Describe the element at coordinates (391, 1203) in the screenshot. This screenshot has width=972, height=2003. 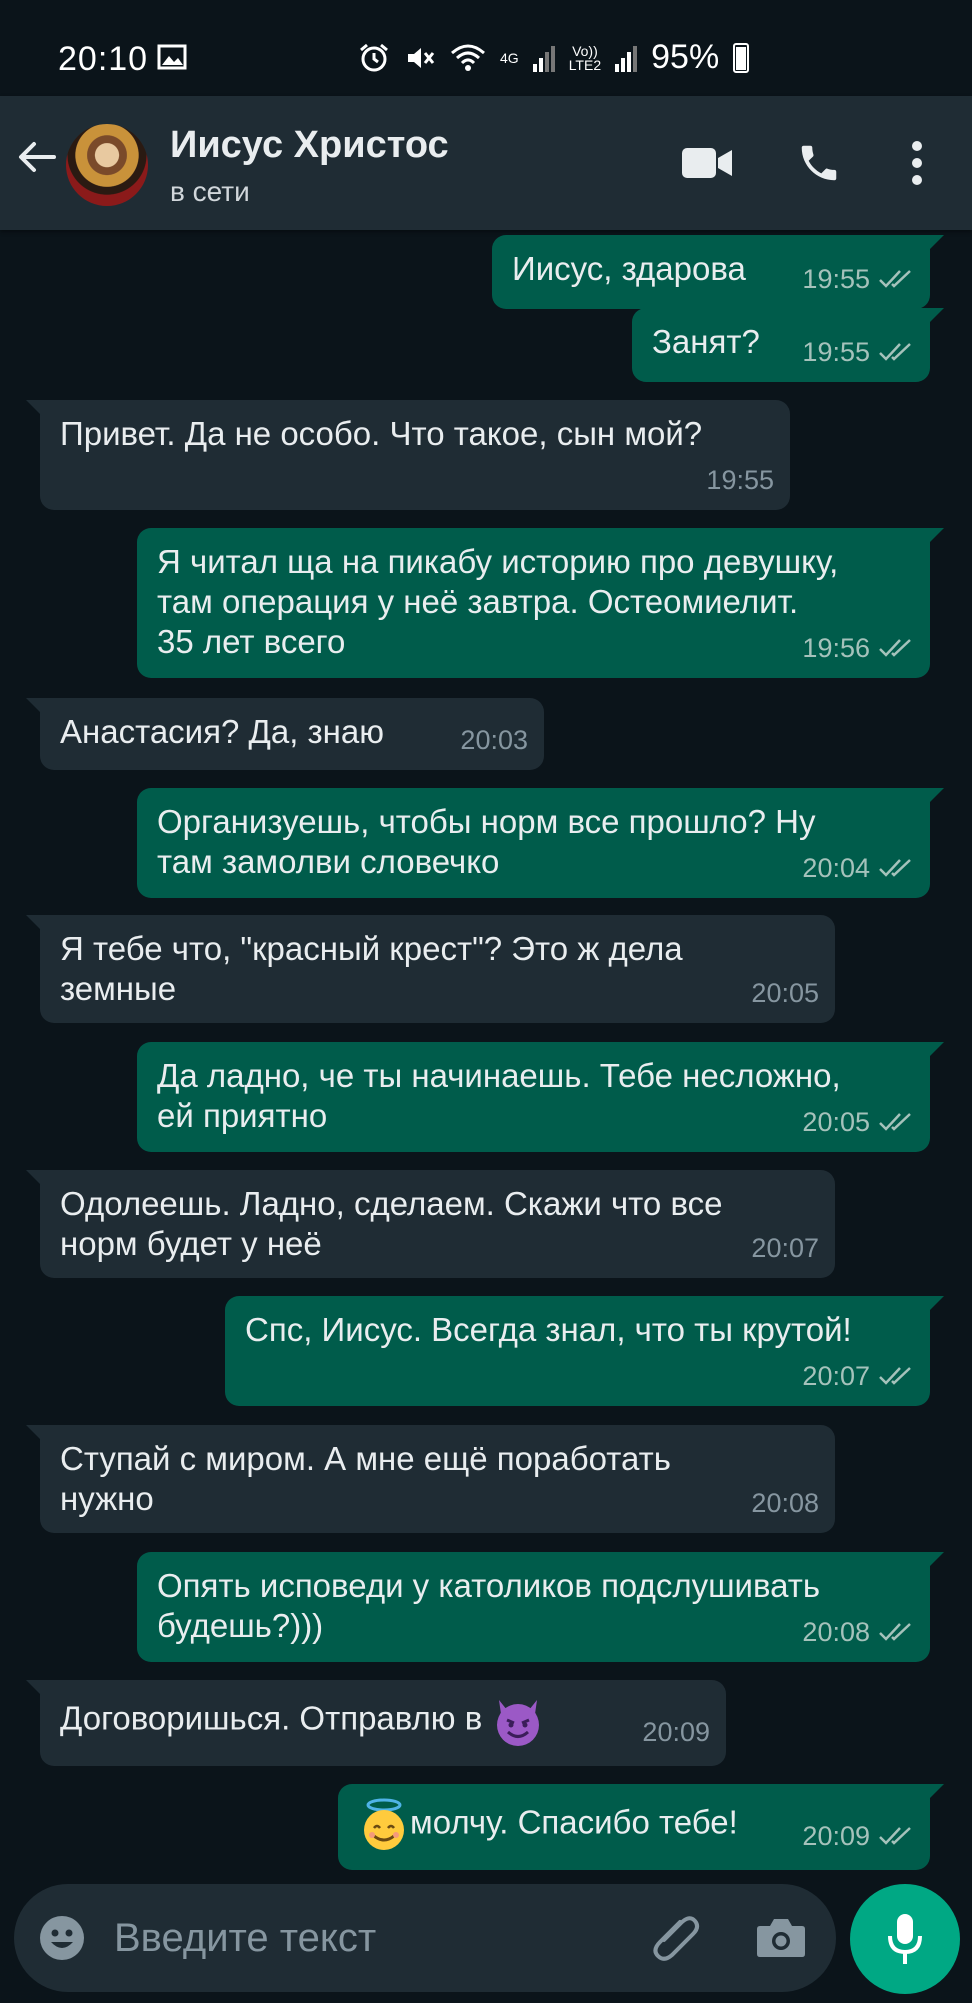
I see `message-text-line: Одолеешь. Ладно, сделаем. Скажи что все` at that location.